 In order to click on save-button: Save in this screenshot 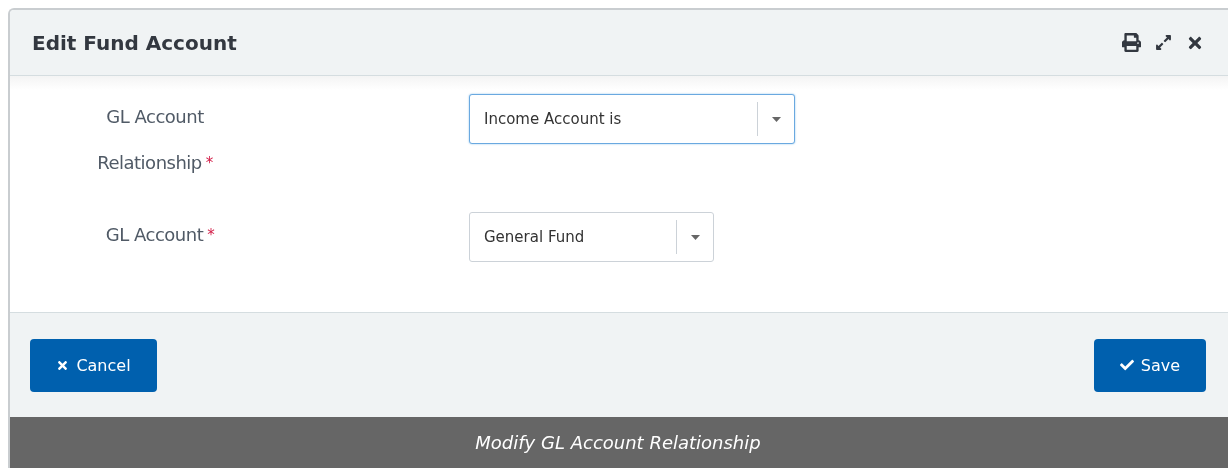, I will do `click(1150, 365)`.